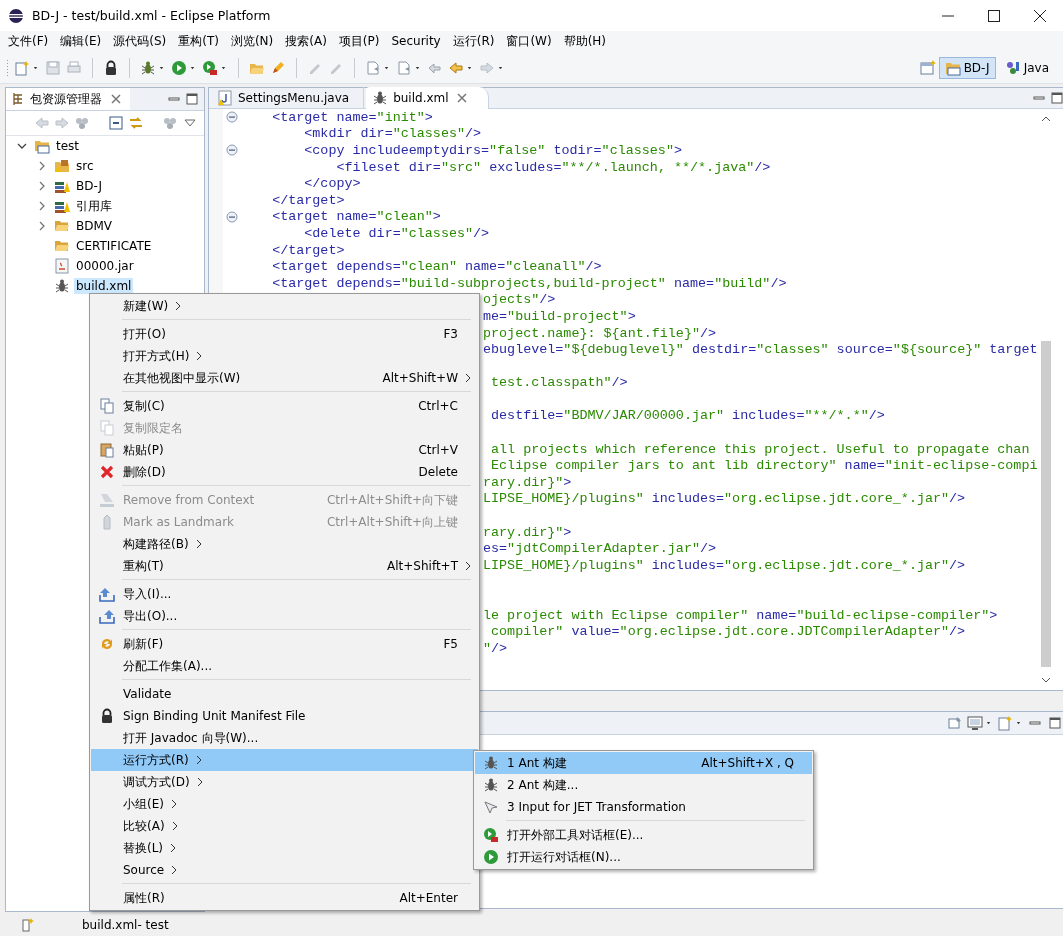 This screenshot has width=1063, height=936. Describe the element at coordinates (1040, 15) in the screenshot. I see `close-icon` at that location.